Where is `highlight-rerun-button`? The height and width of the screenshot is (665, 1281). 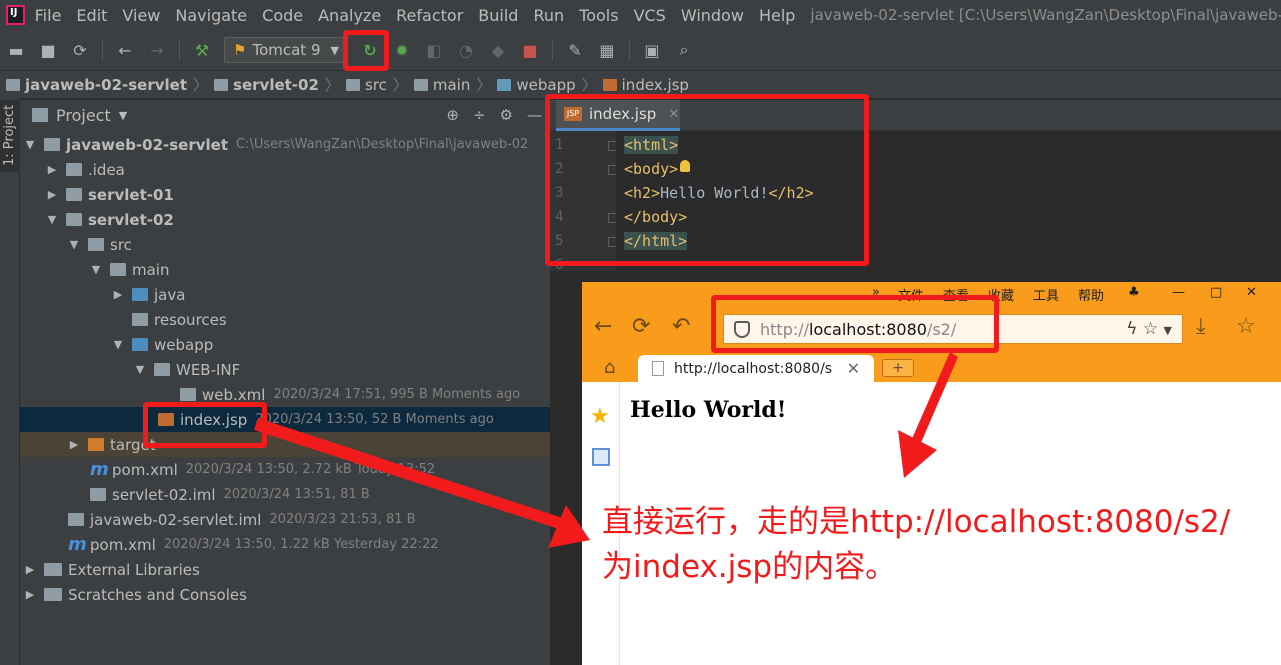
highlight-rerun-button is located at coordinates (366, 50).